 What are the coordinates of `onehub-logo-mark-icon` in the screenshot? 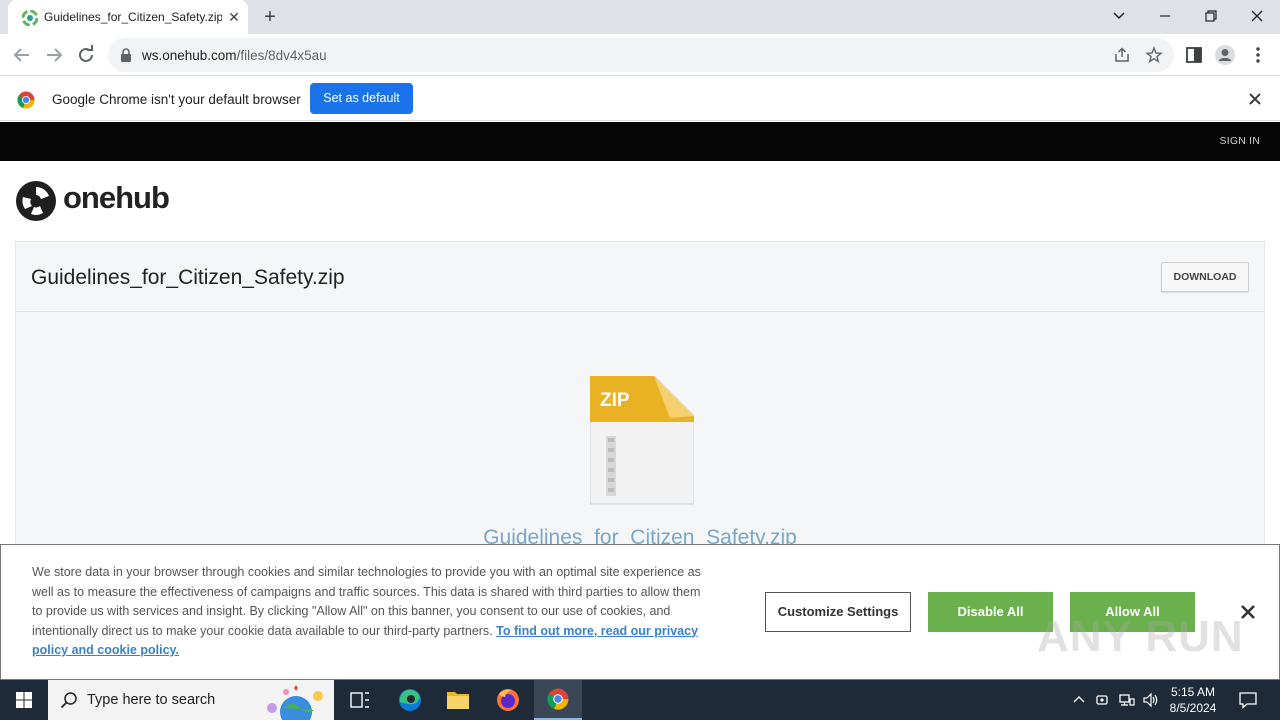 It's located at (36, 201).